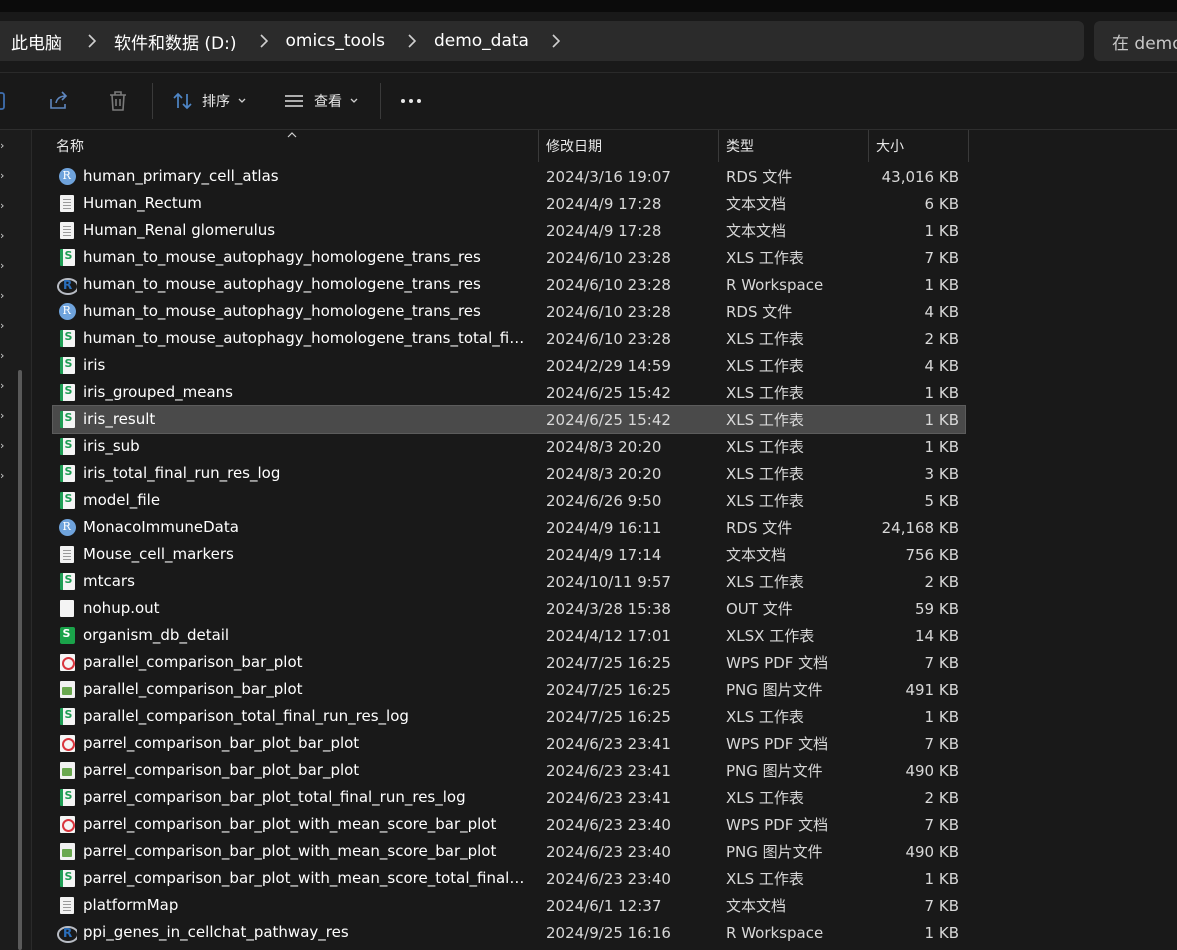 Image resolution: width=1177 pixels, height=950 pixels. I want to click on breadcrumb-demo-data: demo_data, so click(481, 41).